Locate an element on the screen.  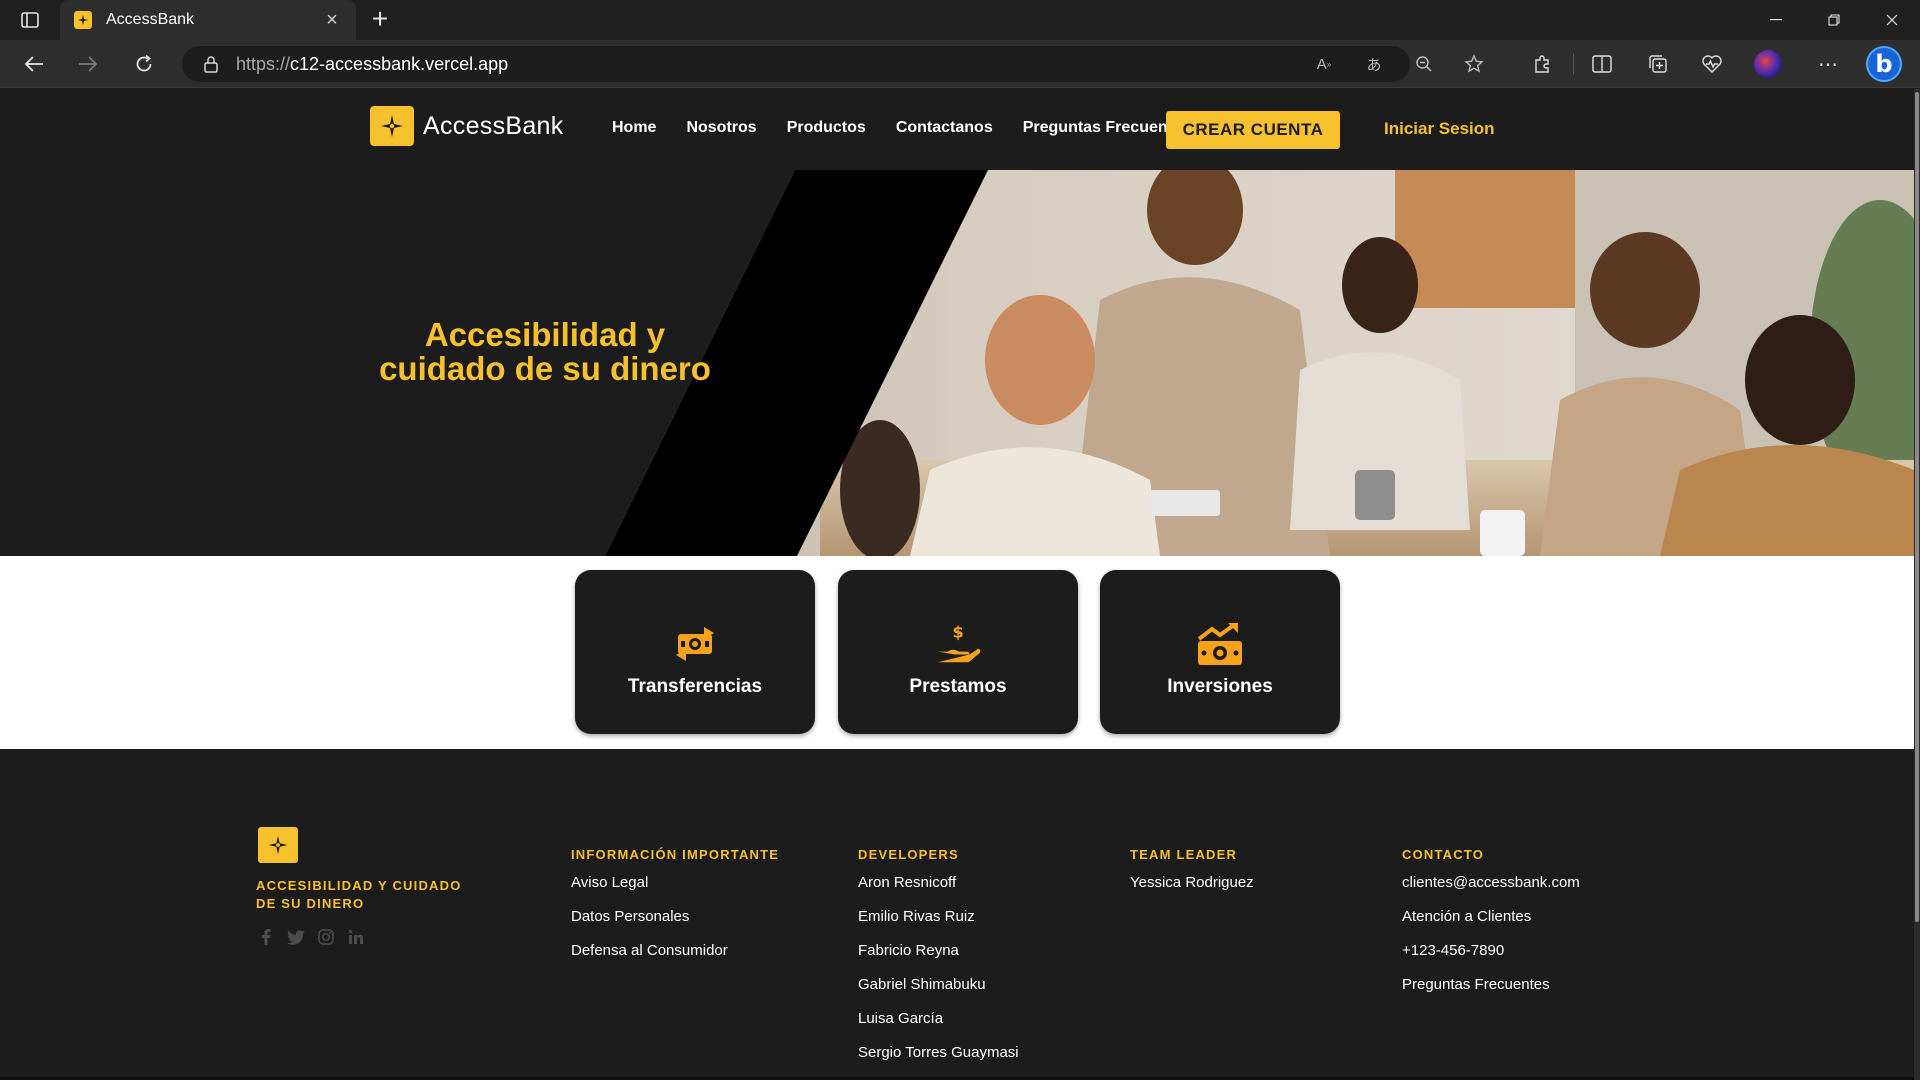
footer-contact-email: clientes@accessbank.com is located at coordinates (1491, 891).